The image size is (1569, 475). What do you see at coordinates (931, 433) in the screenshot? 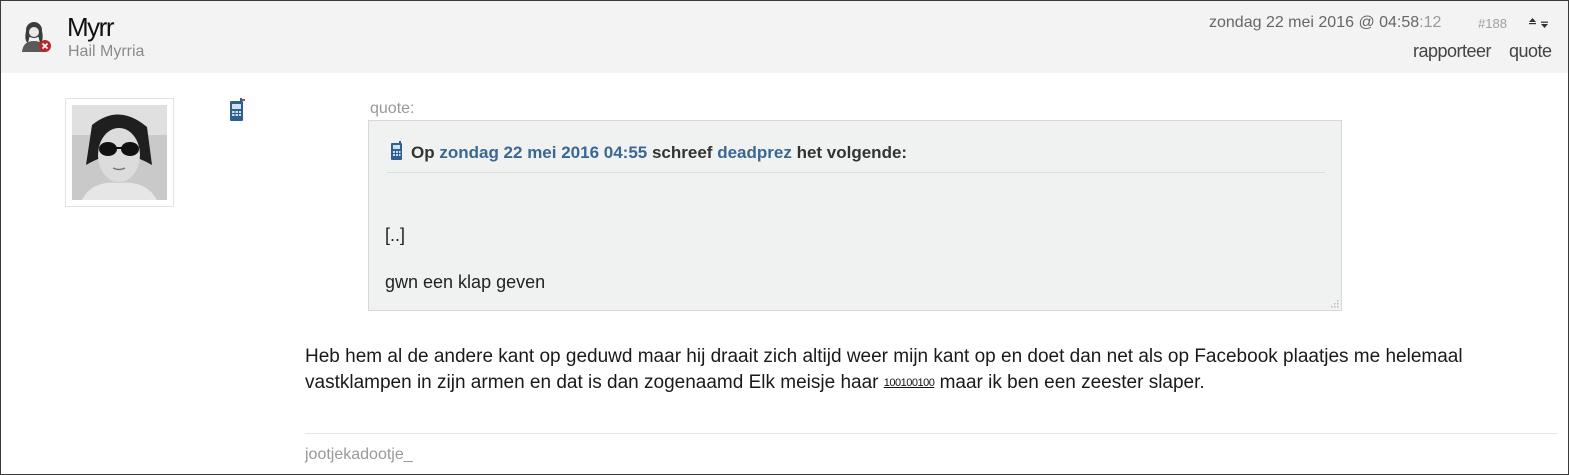
I see `signature-divider` at bounding box center [931, 433].